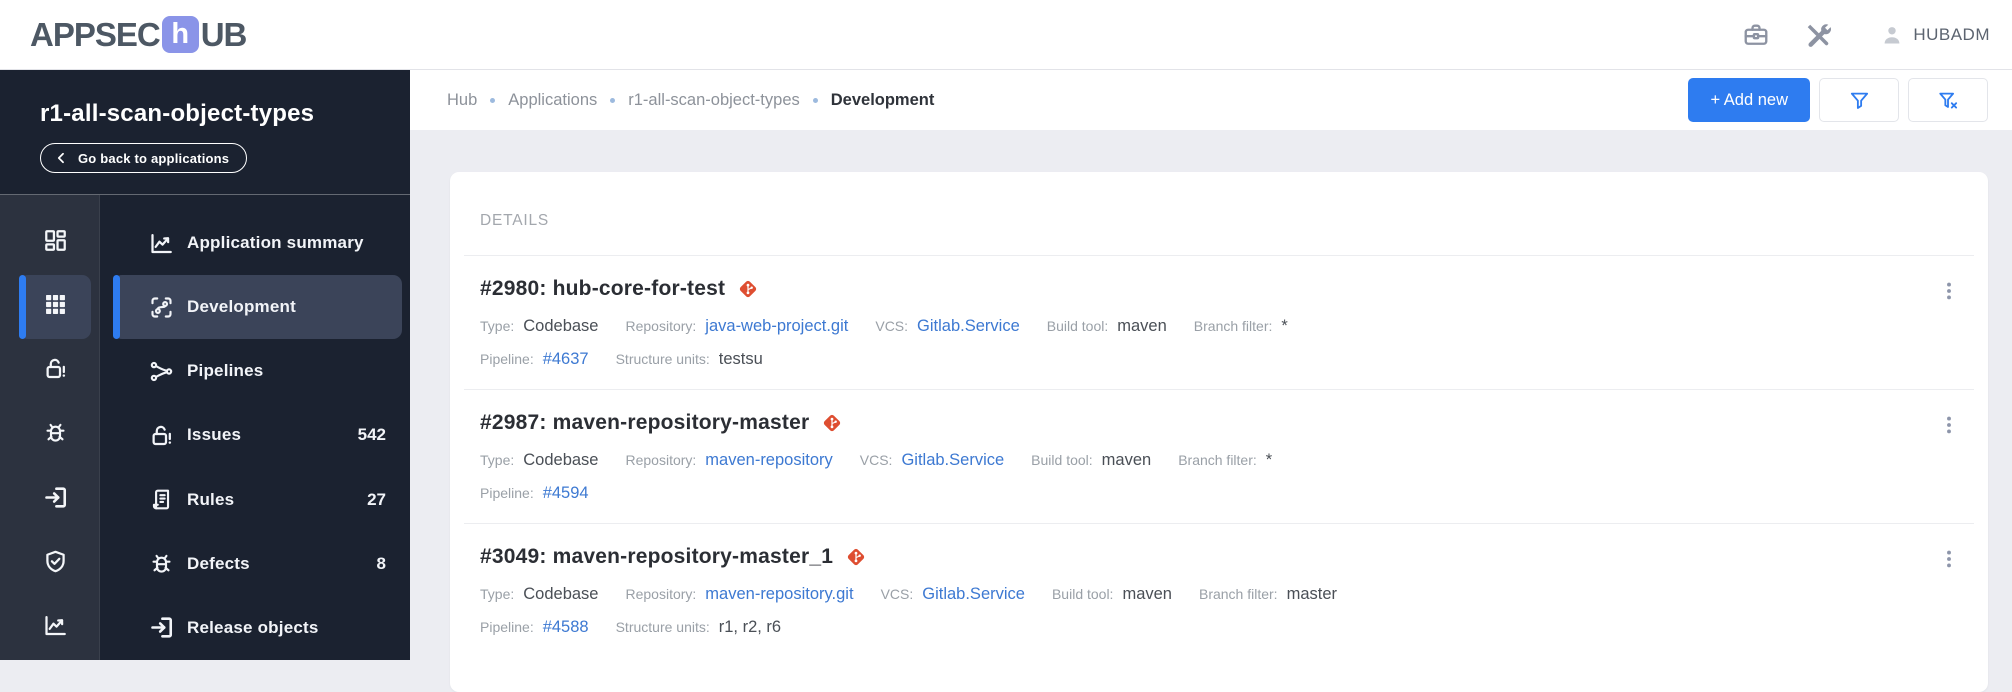  I want to click on meta-label: Structure units:, so click(662, 359).